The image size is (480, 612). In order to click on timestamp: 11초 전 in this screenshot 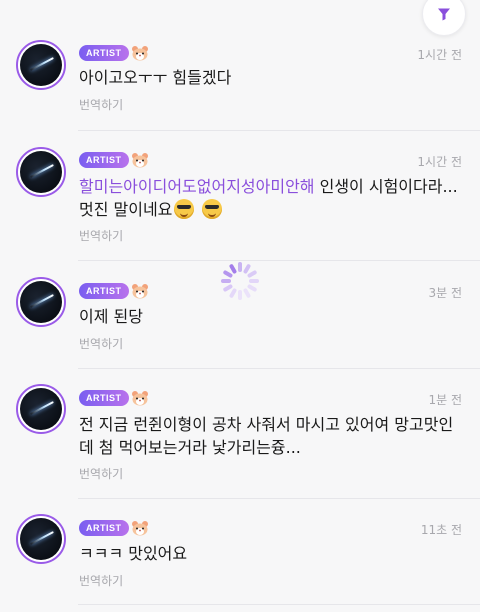, I will do `click(441, 530)`.